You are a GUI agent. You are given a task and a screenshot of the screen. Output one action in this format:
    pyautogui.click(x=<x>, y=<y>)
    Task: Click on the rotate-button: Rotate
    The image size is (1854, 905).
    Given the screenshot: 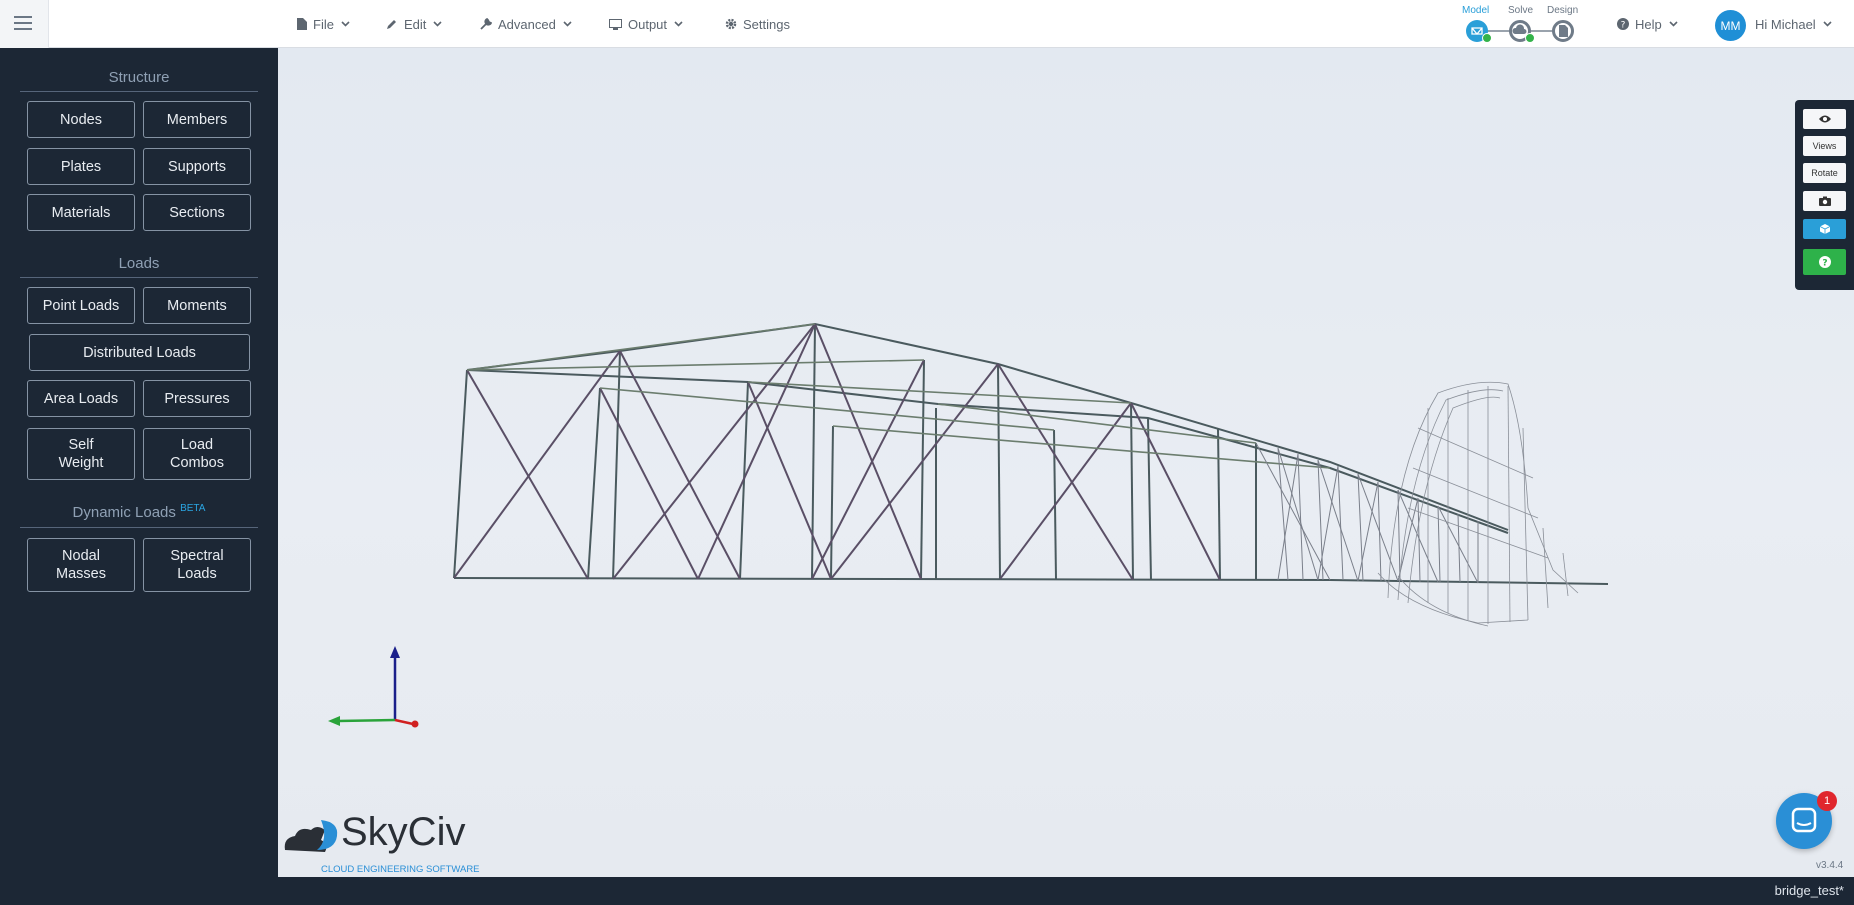 What is the action you would take?
    pyautogui.click(x=1824, y=173)
    